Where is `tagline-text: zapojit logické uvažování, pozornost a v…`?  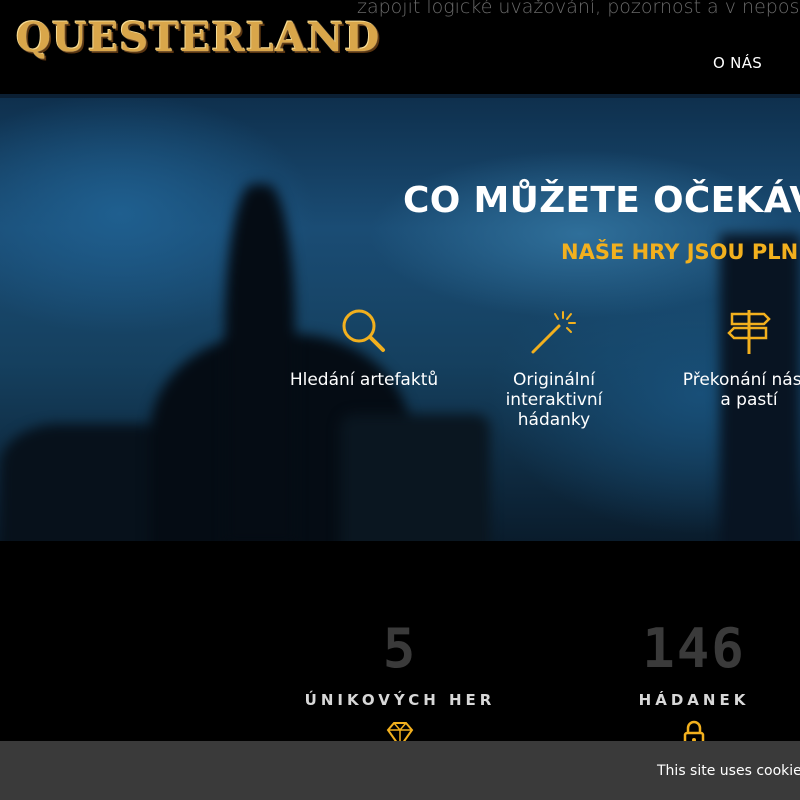
tagline-text: zapojit logické uvažování, pozornost a v… is located at coordinates (578, 9).